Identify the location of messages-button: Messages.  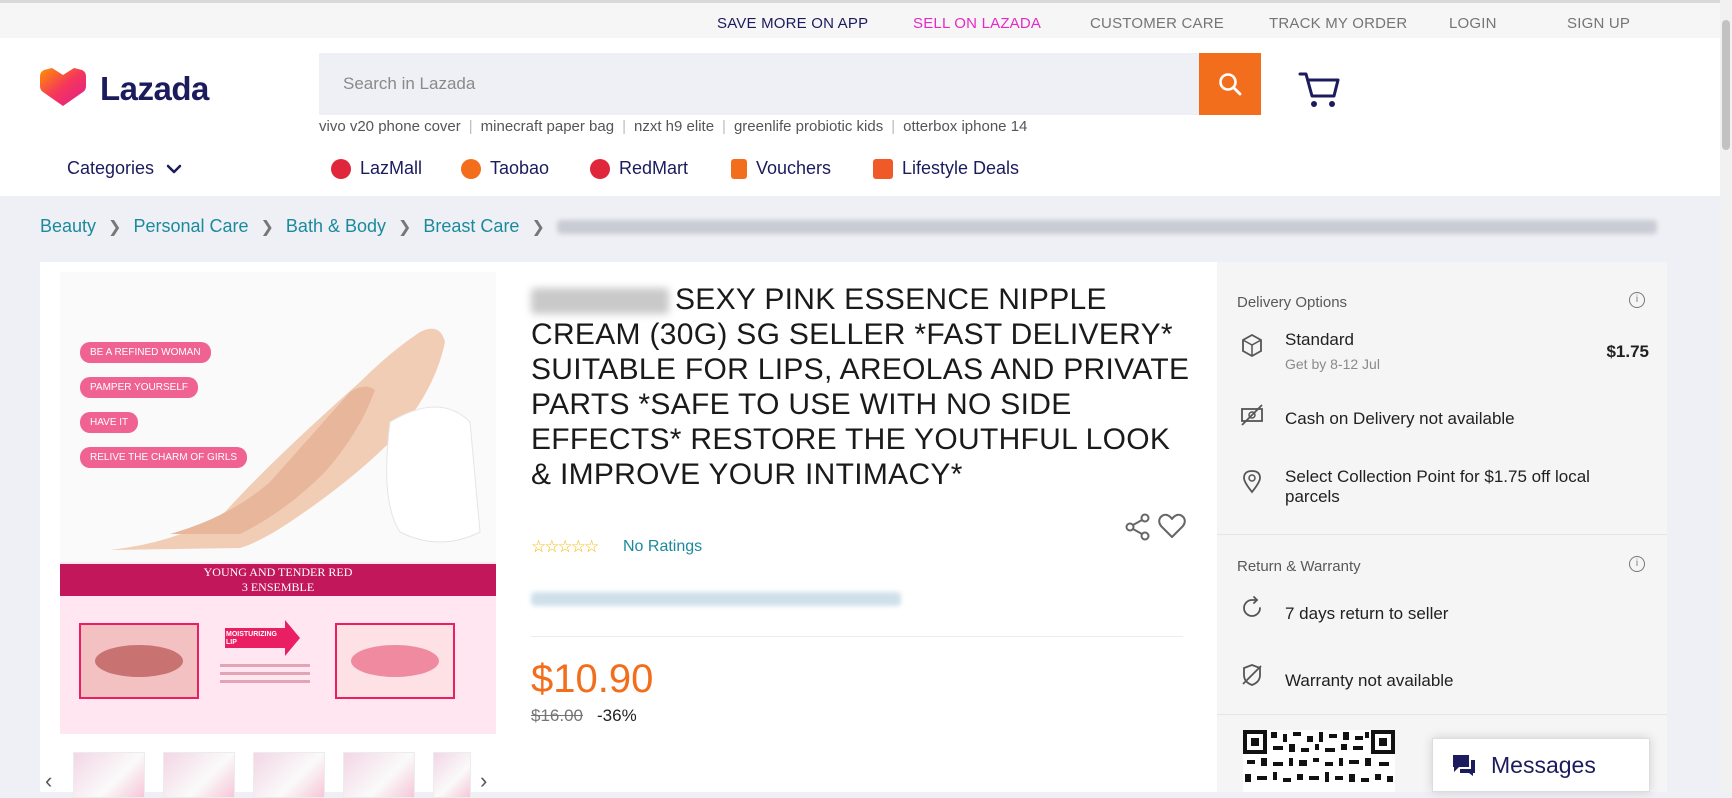
(1541, 765).